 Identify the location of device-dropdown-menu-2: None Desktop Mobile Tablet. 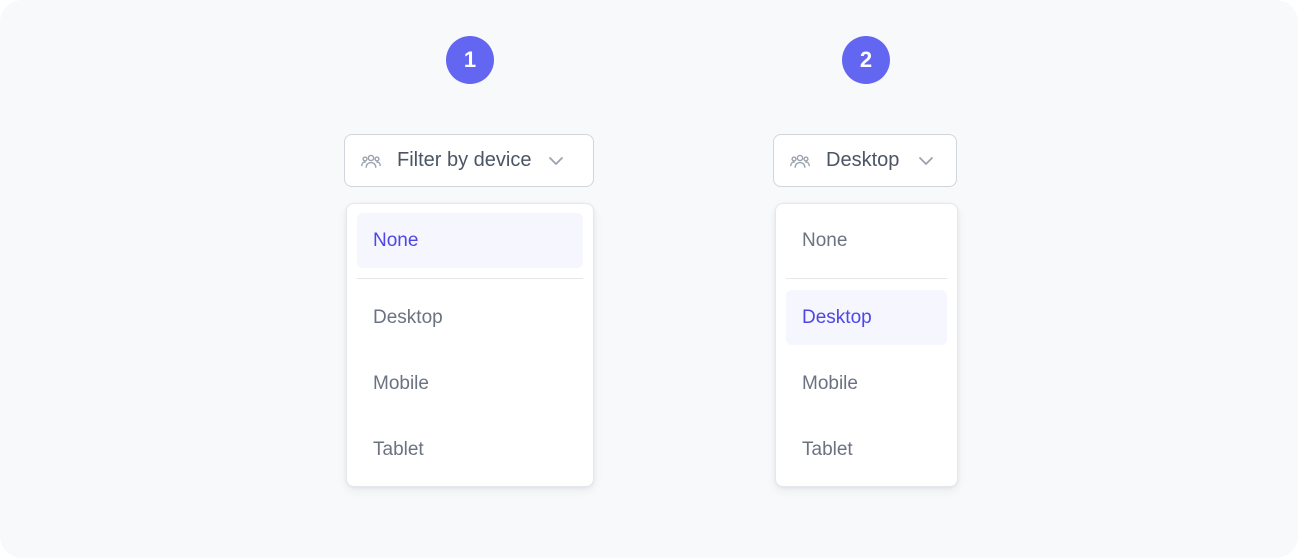
(866, 345).